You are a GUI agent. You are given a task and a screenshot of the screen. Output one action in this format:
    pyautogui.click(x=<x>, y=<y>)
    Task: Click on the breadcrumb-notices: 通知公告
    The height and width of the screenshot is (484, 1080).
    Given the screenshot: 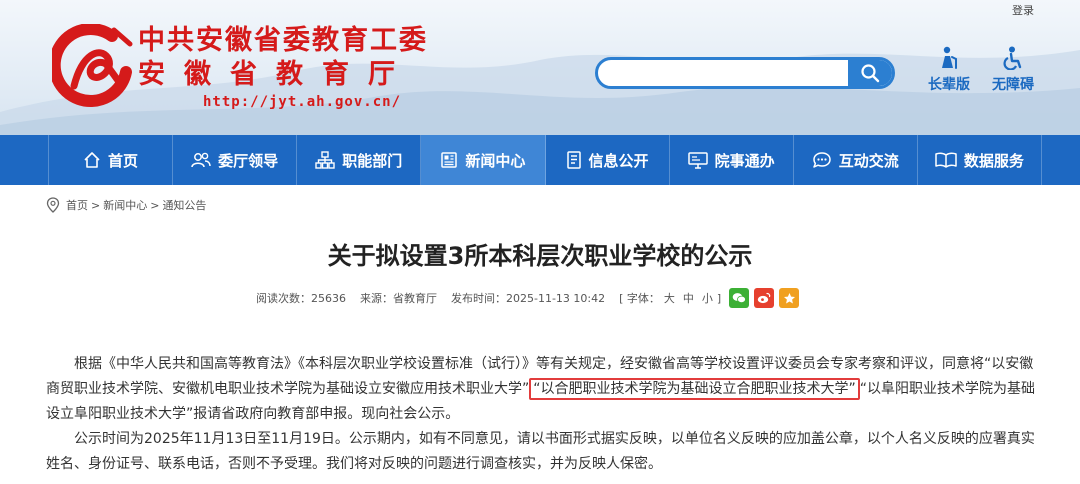 What is the action you would take?
    pyautogui.click(x=184, y=205)
    